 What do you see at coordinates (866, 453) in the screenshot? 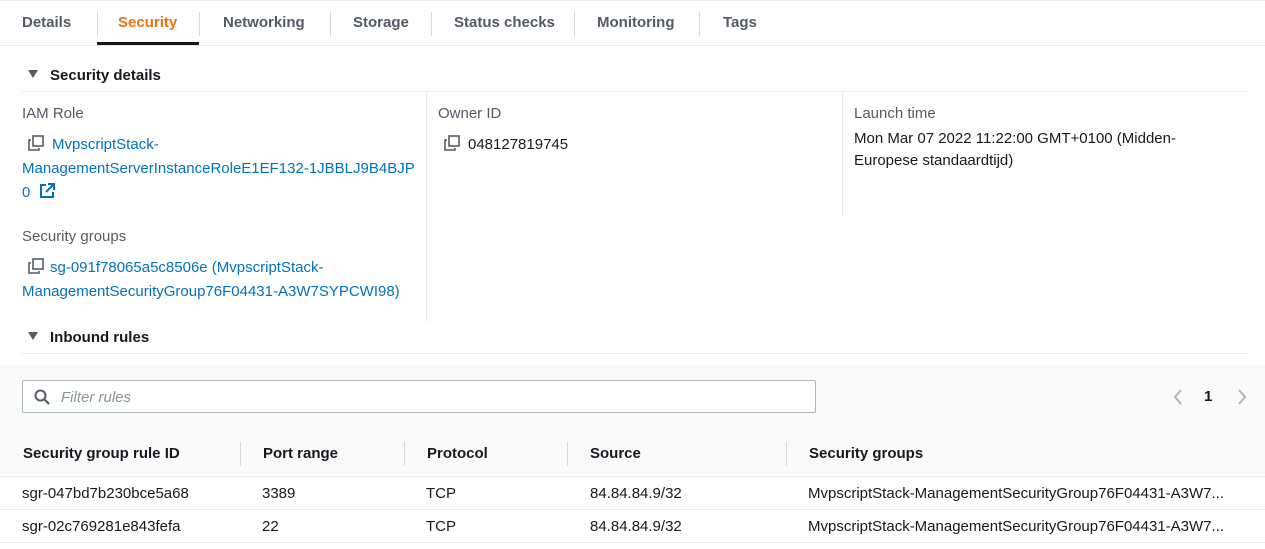
I see `column-header-security-groups: Security groups` at bounding box center [866, 453].